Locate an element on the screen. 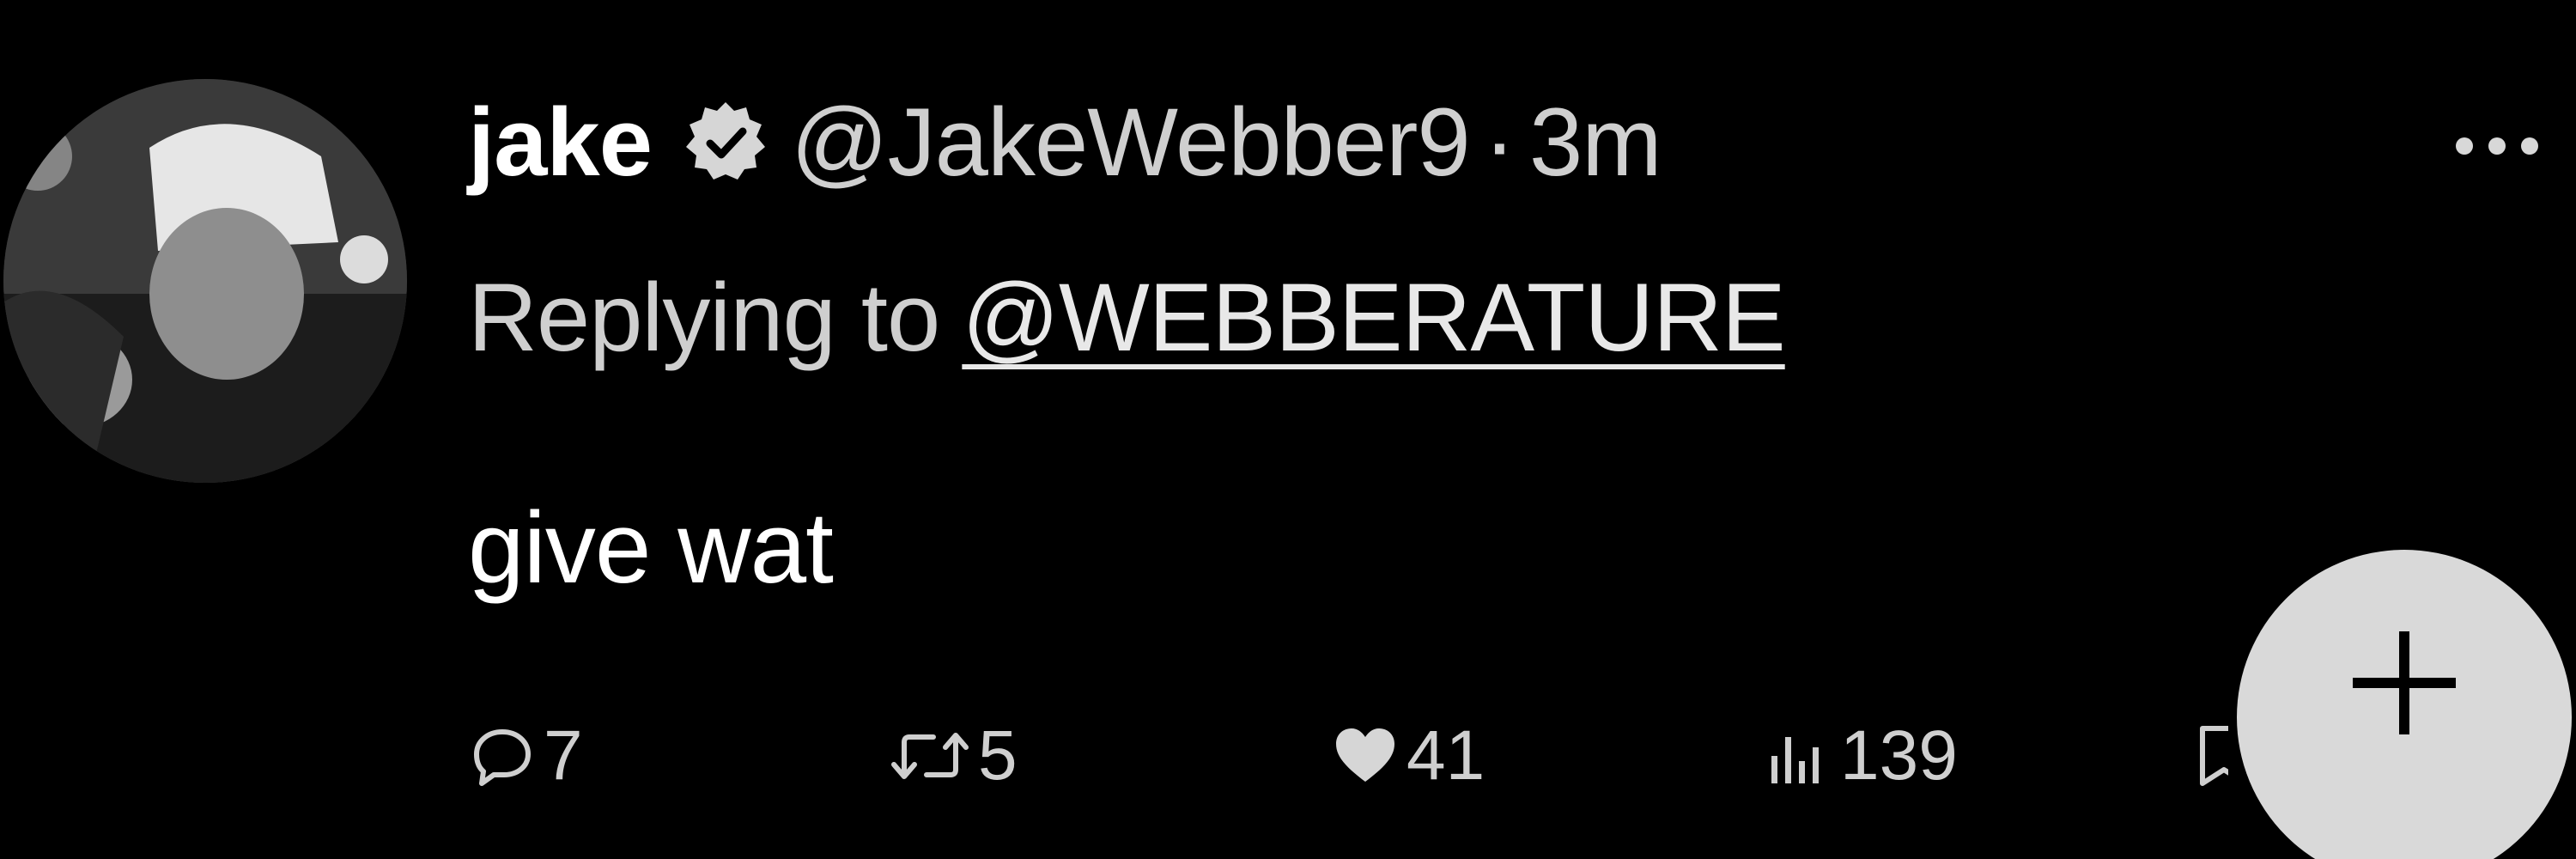  author-name: jake is located at coordinates (561, 142).